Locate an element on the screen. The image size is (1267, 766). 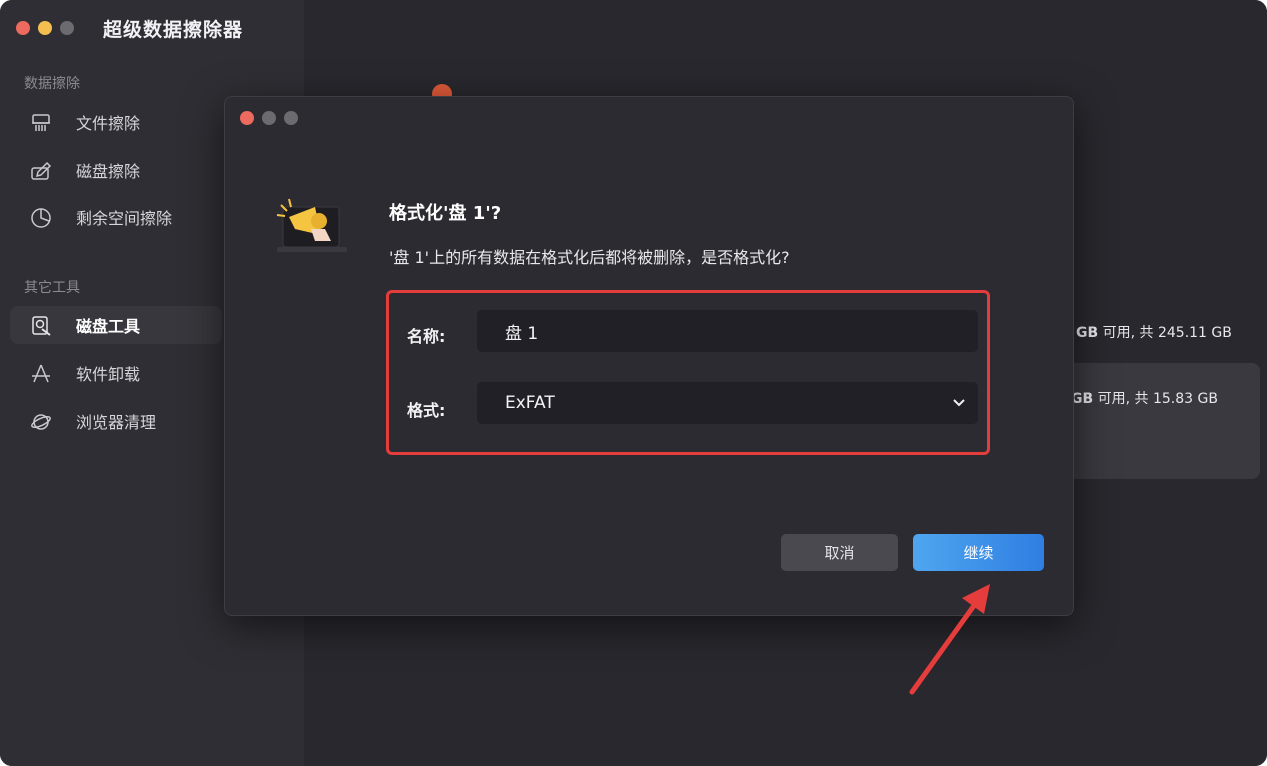
close-window-button is located at coordinates (23, 28).